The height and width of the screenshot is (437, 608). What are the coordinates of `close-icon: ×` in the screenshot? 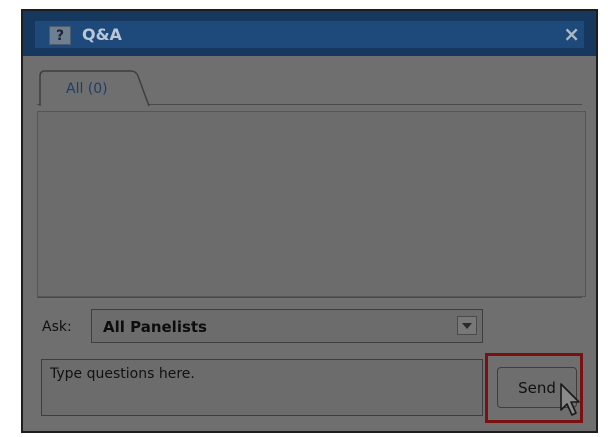 It's located at (571, 34).